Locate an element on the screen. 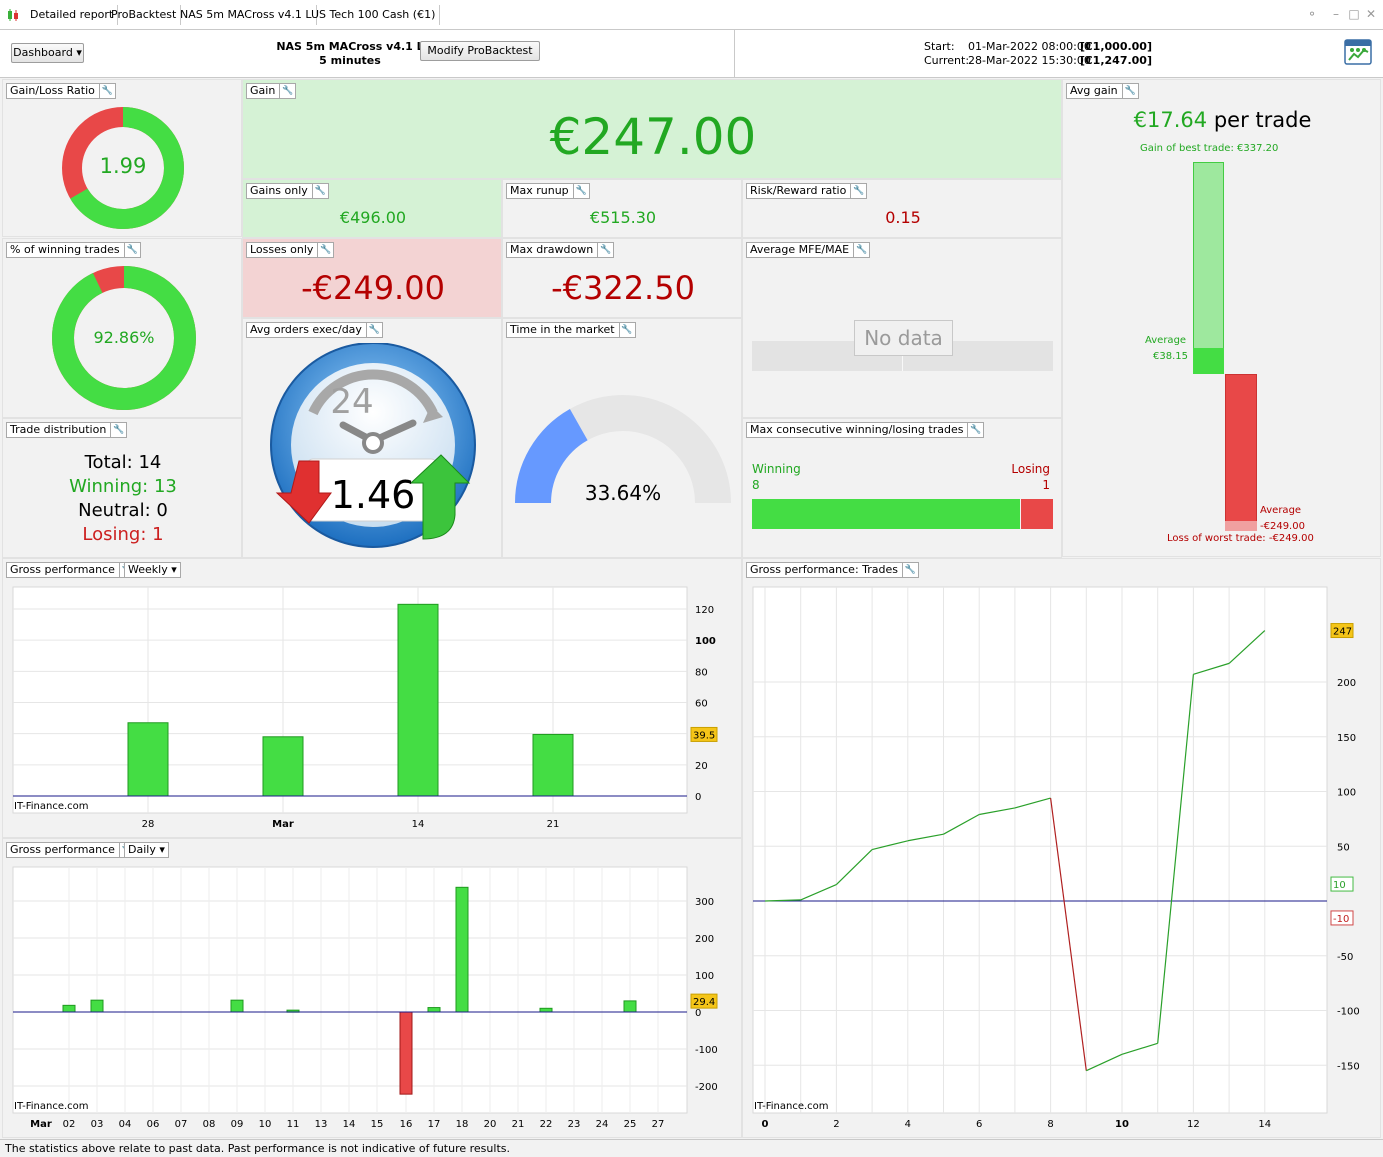 The width and height of the screenshot is (1383, 1157). gross-trades-title: Gross performance: Trades 🔧 is located at coordinates (832, 570).